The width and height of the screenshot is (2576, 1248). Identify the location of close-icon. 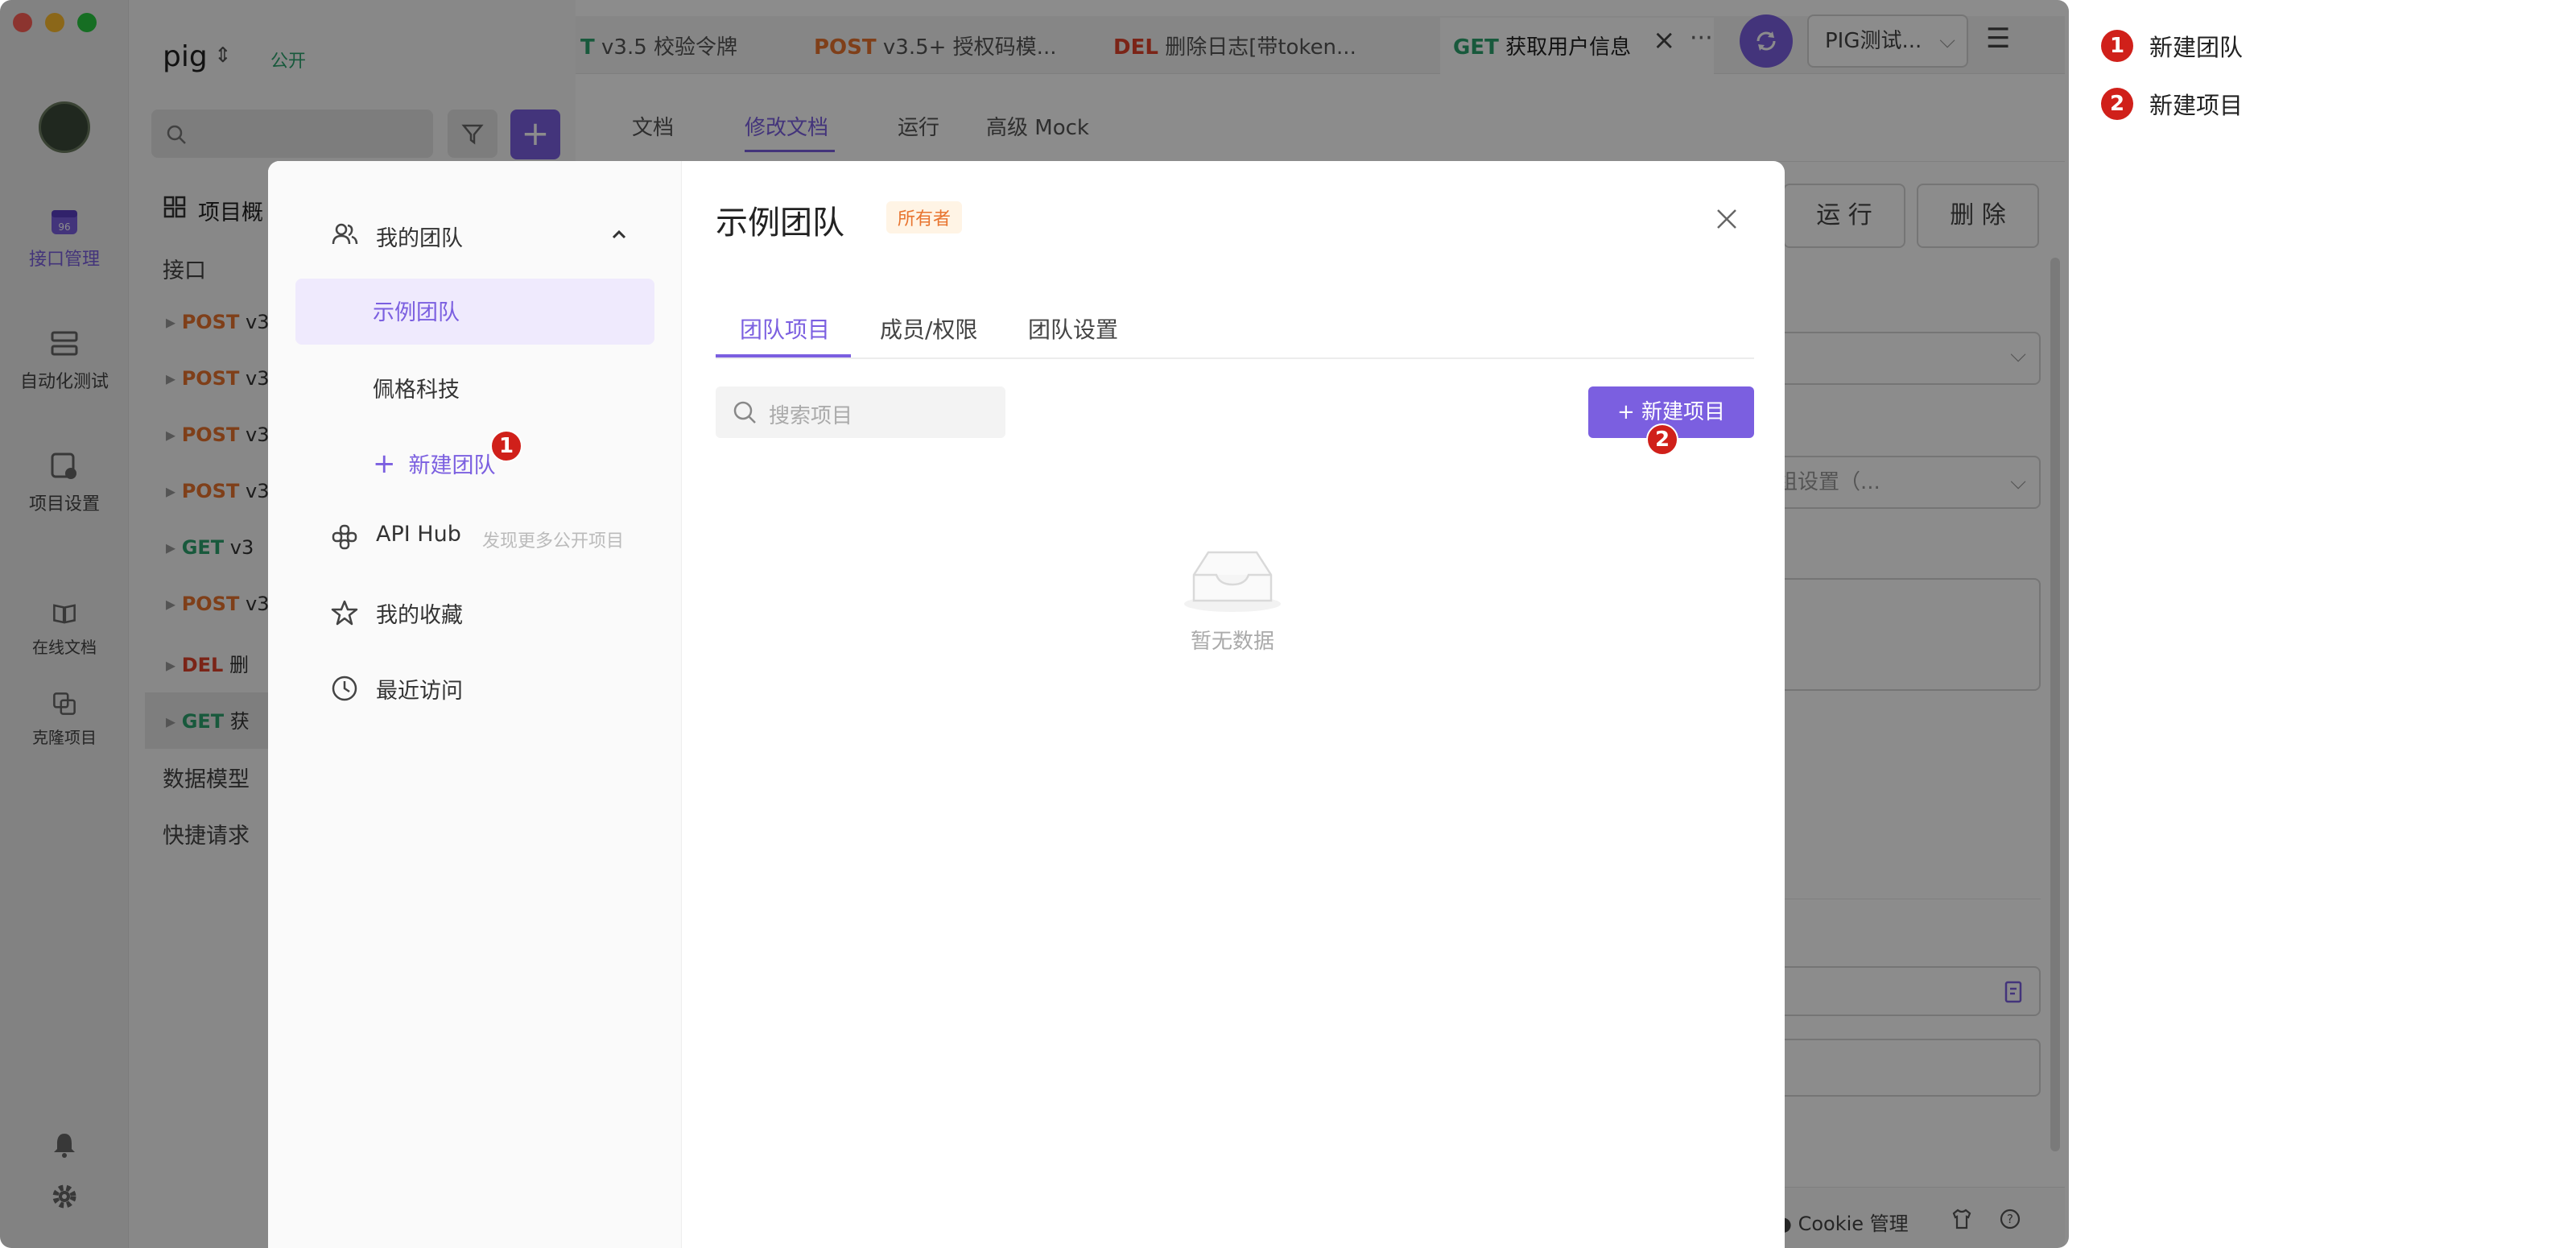
(1727, 219).